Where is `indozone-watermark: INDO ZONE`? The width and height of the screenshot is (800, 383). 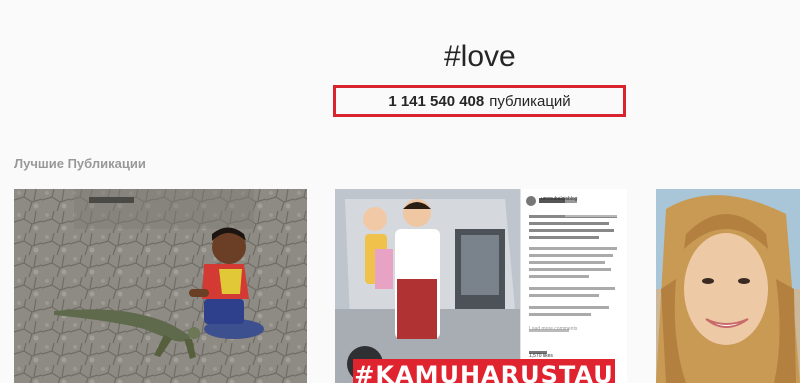
indozone-watermark: INDO ZONE is located at coordinates (611, 200).